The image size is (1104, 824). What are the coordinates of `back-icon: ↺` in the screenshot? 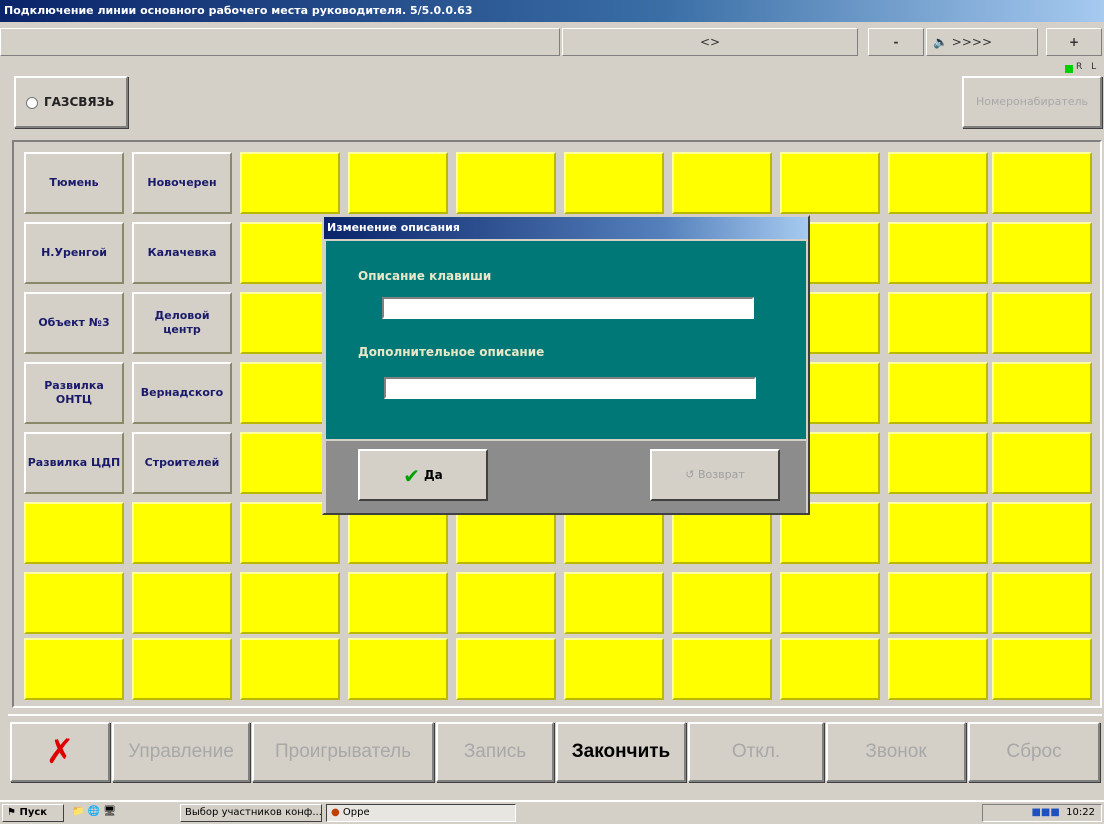 It's located at (690, 474).